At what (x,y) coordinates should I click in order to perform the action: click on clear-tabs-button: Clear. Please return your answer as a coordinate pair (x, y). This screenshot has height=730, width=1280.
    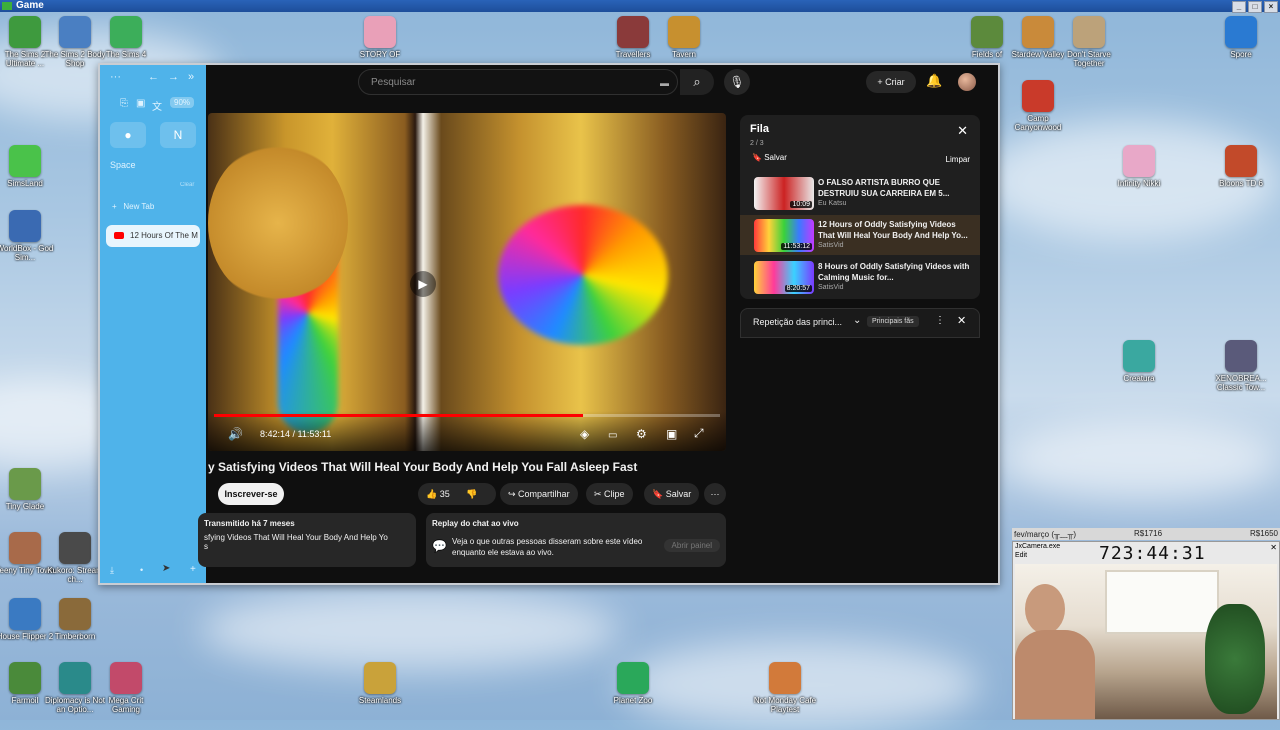
    Looking at the image, I should click on (187, 185).